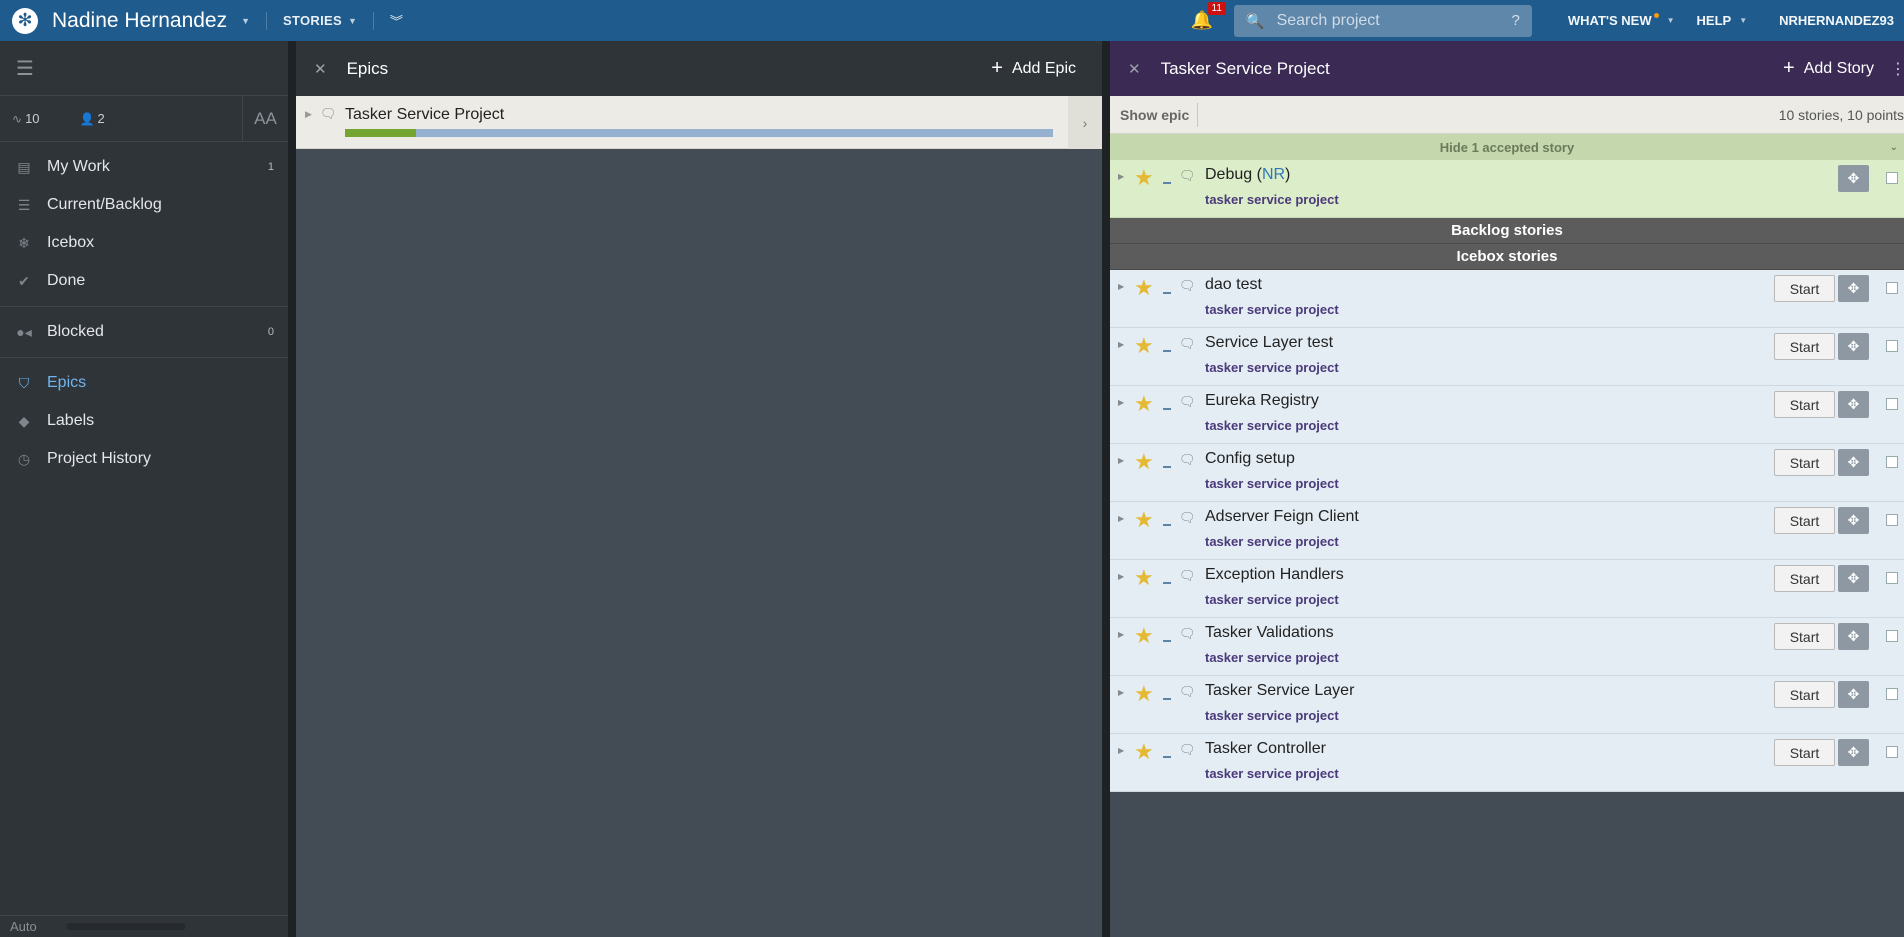 This screenshot has height=937, width=1904. What do you see at coordinates (92, 118) in the screenshot?
I see `members-stat: 👤 2` at bounding box center [92, 118].